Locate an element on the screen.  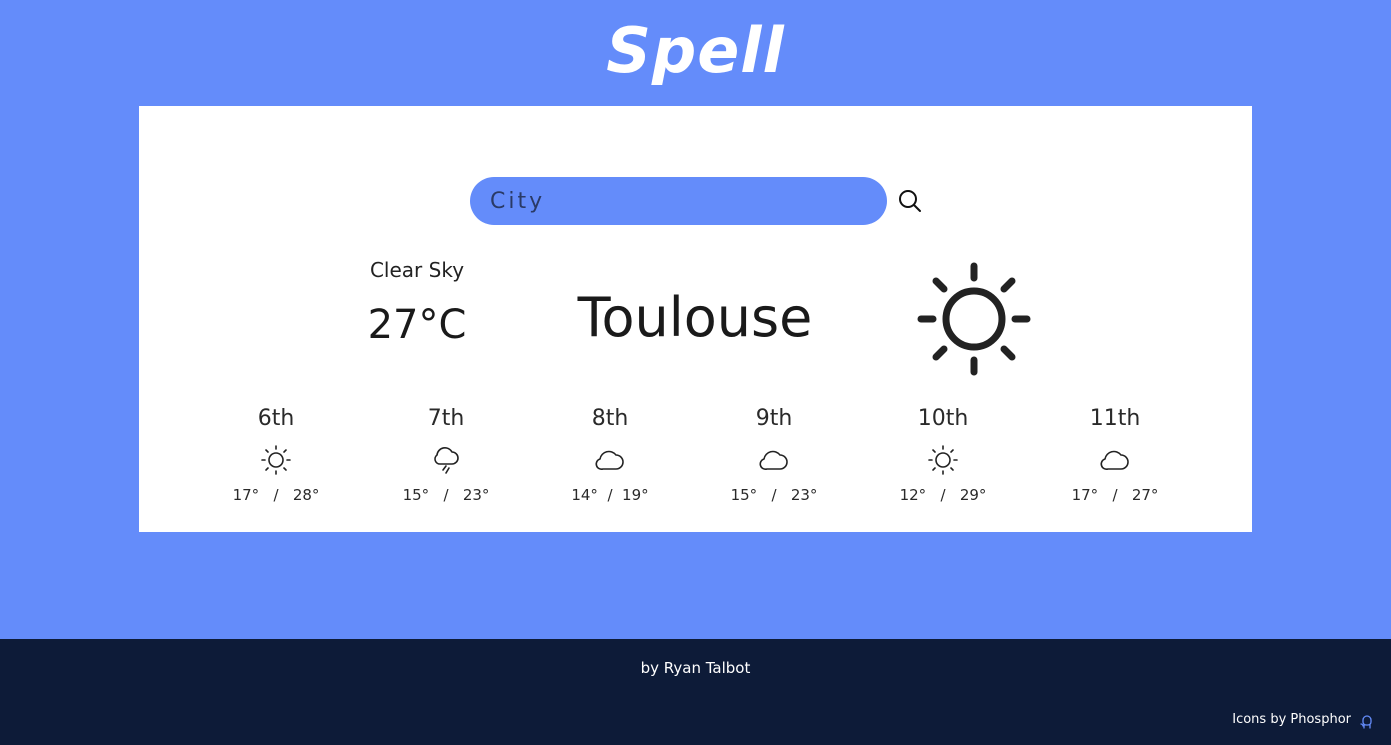
cloud-rain-icon is located at coordinates (446, 460).